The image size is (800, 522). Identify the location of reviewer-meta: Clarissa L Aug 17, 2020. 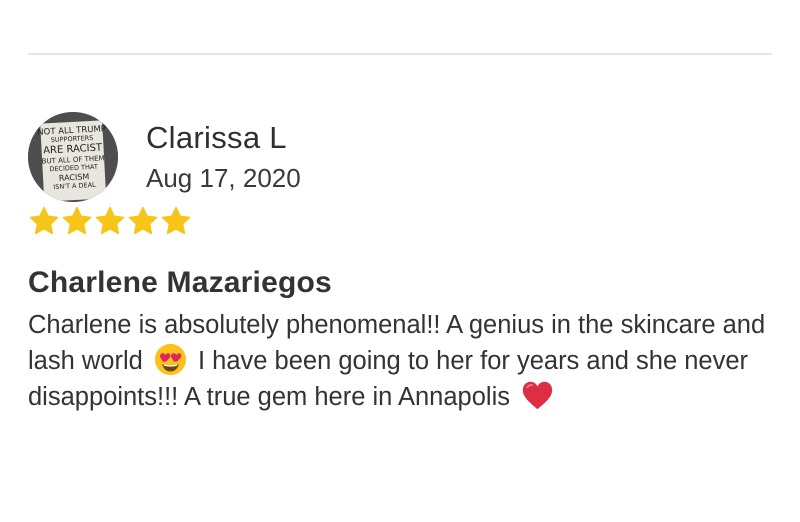
(223, 157).